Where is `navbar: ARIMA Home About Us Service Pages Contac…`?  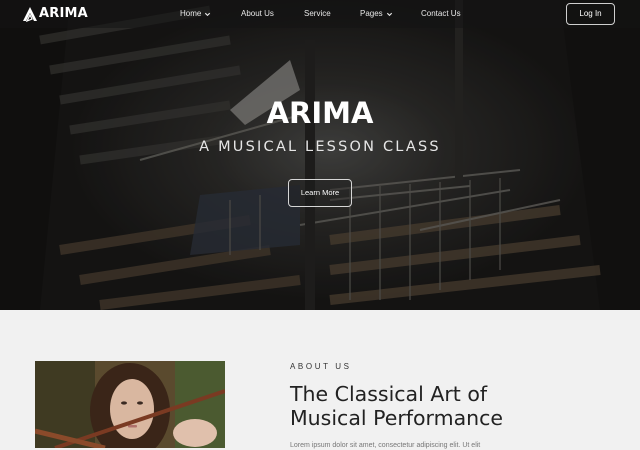
navbar: ARIMA Home About Us Service Pages Contac… is located at coordinates (320, 14).